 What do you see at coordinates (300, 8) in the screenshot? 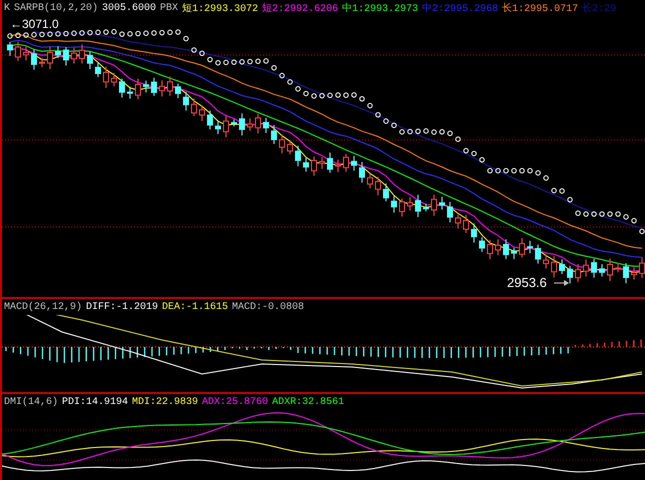
I see `indicator-label: 短2:2992.6206` at bounding box center [300, 8].